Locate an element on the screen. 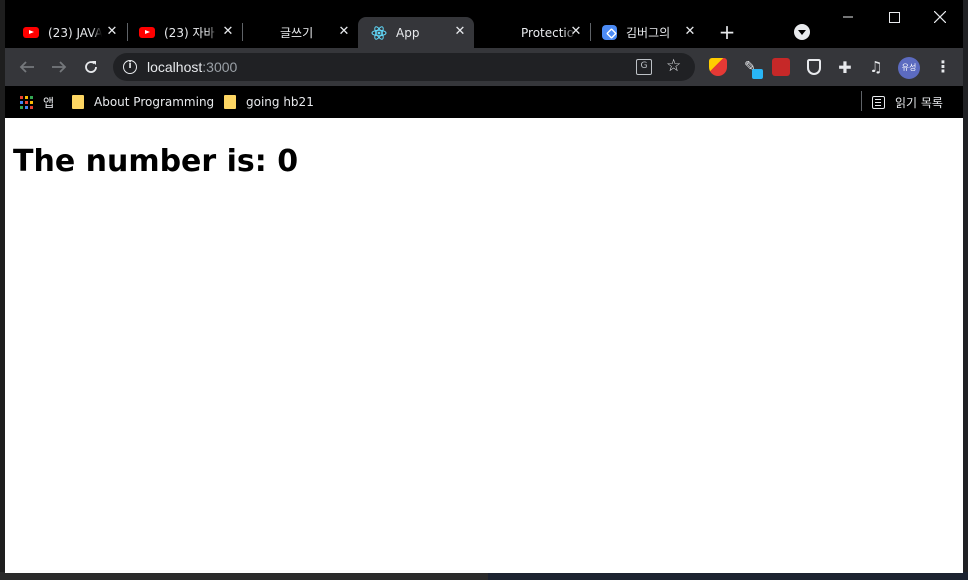 The width and height of the screenshot is (968, 580). tab-title: (23) JAVA is located at coordinates (75, 32).